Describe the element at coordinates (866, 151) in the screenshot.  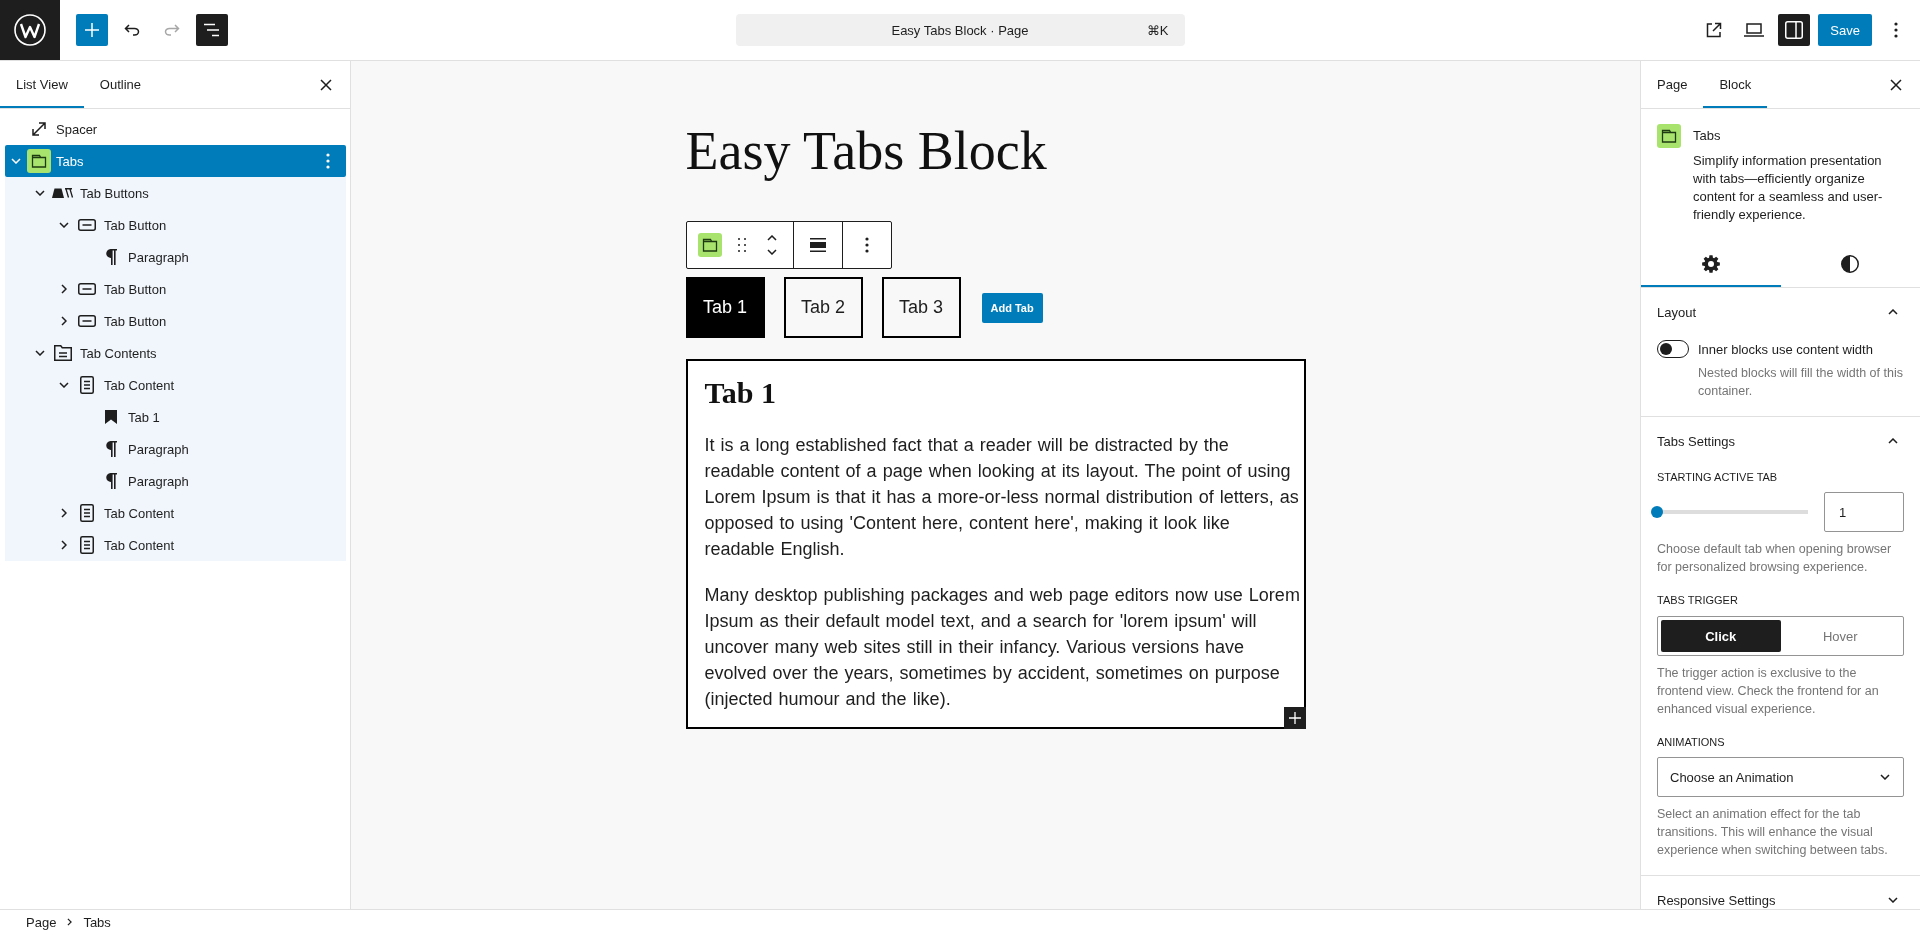
I see `page-title: Easy Tabs Block` at that location.